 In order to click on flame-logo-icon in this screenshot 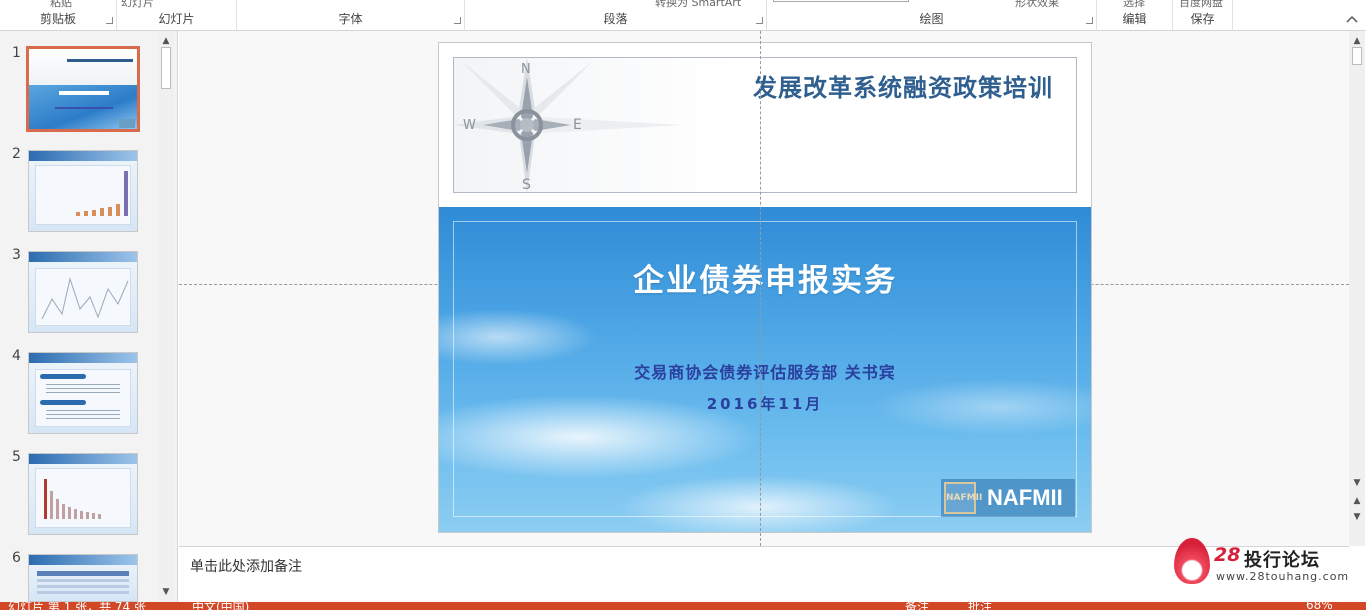, I will do `click(1192, 561)`.